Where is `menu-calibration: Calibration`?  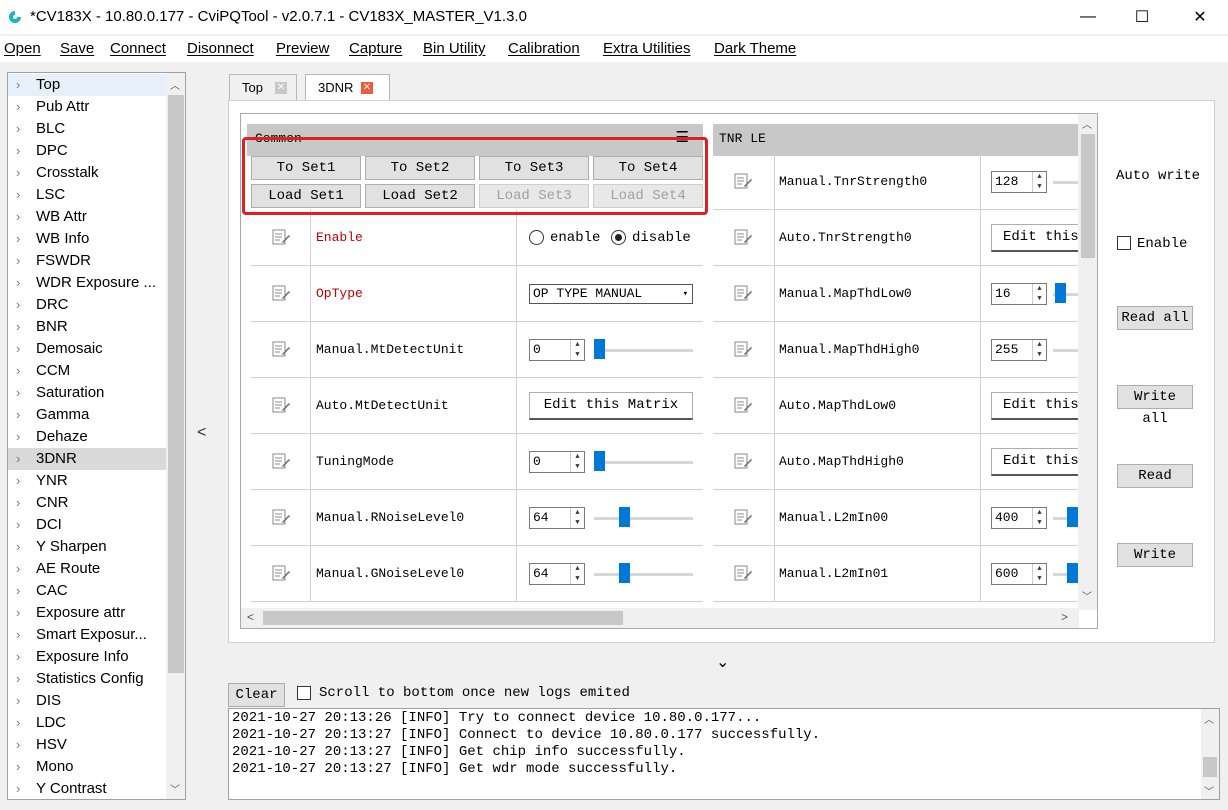
menu-calibration: Calibration is located at coordinates (544, 48).